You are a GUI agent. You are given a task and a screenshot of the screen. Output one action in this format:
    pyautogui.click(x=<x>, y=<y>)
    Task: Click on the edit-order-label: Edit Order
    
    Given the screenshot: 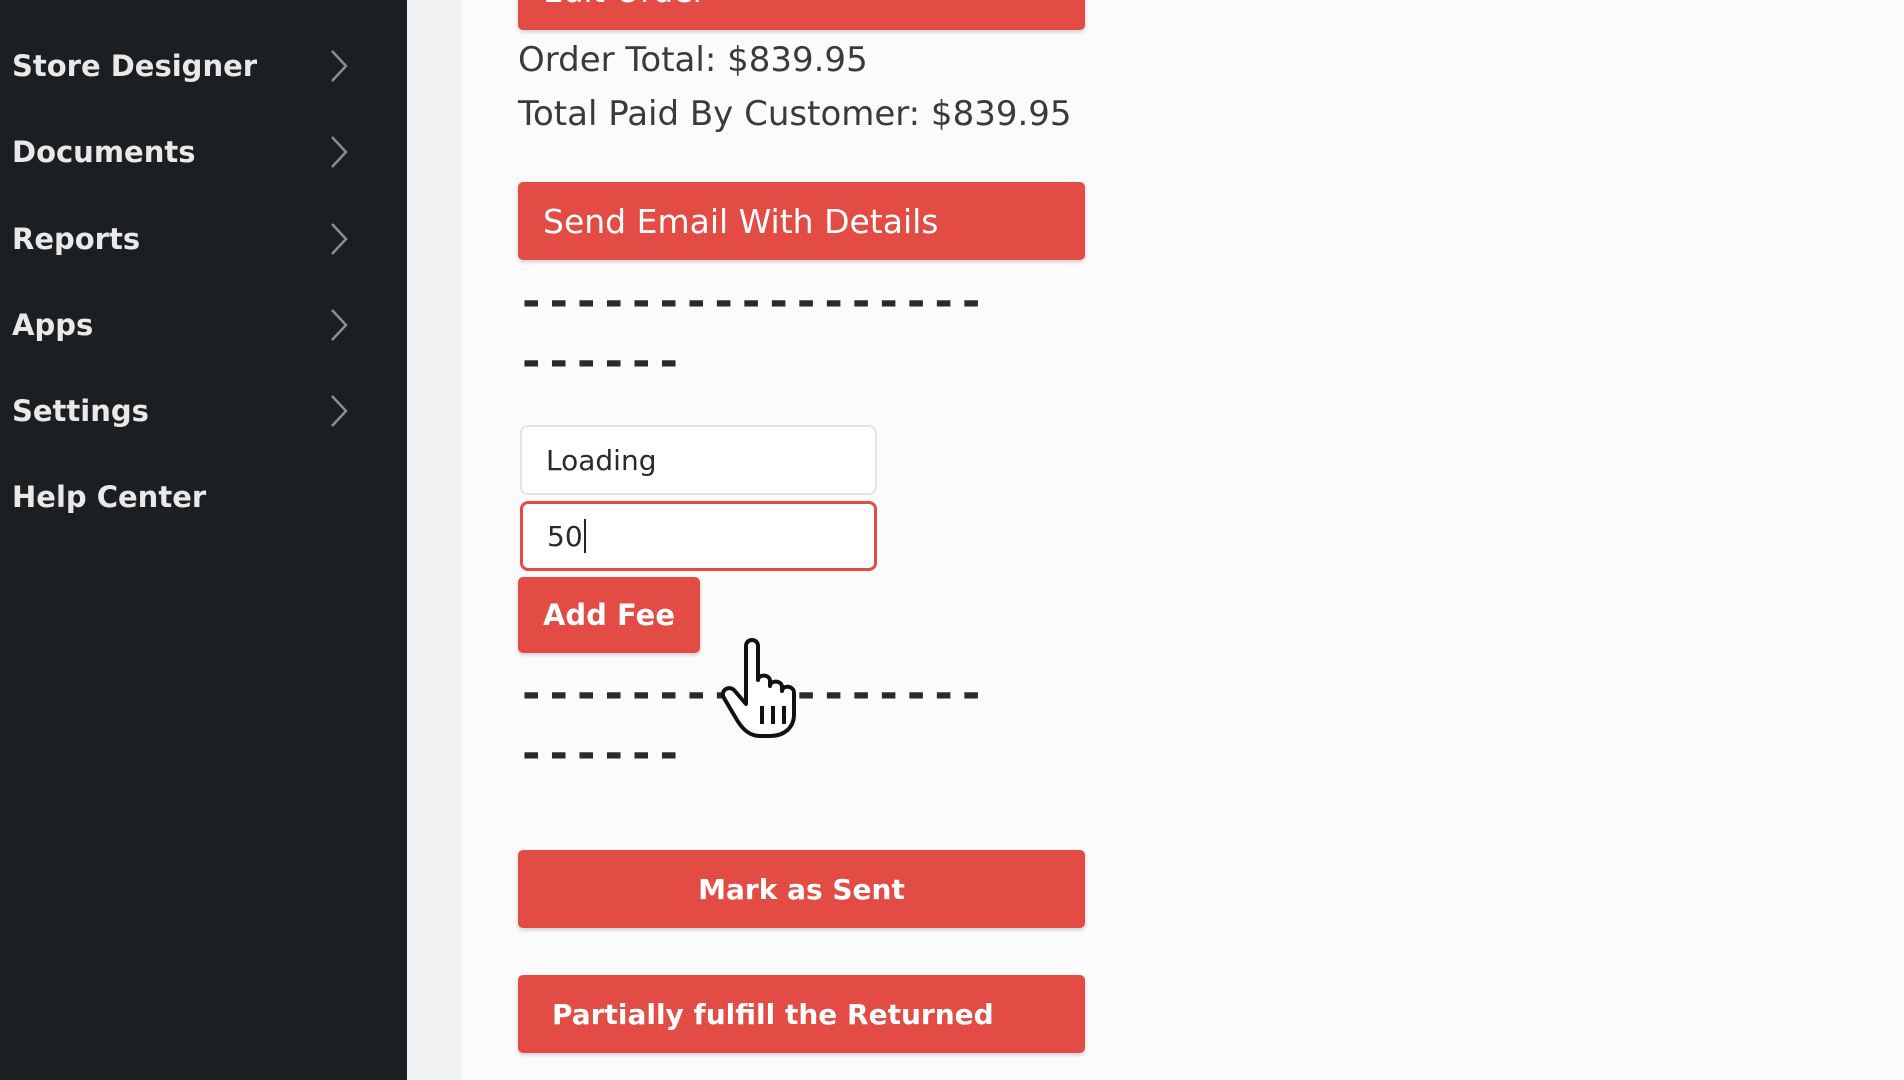 What is the action you would take?
    pyautogui.click(x=624, y=5)
    